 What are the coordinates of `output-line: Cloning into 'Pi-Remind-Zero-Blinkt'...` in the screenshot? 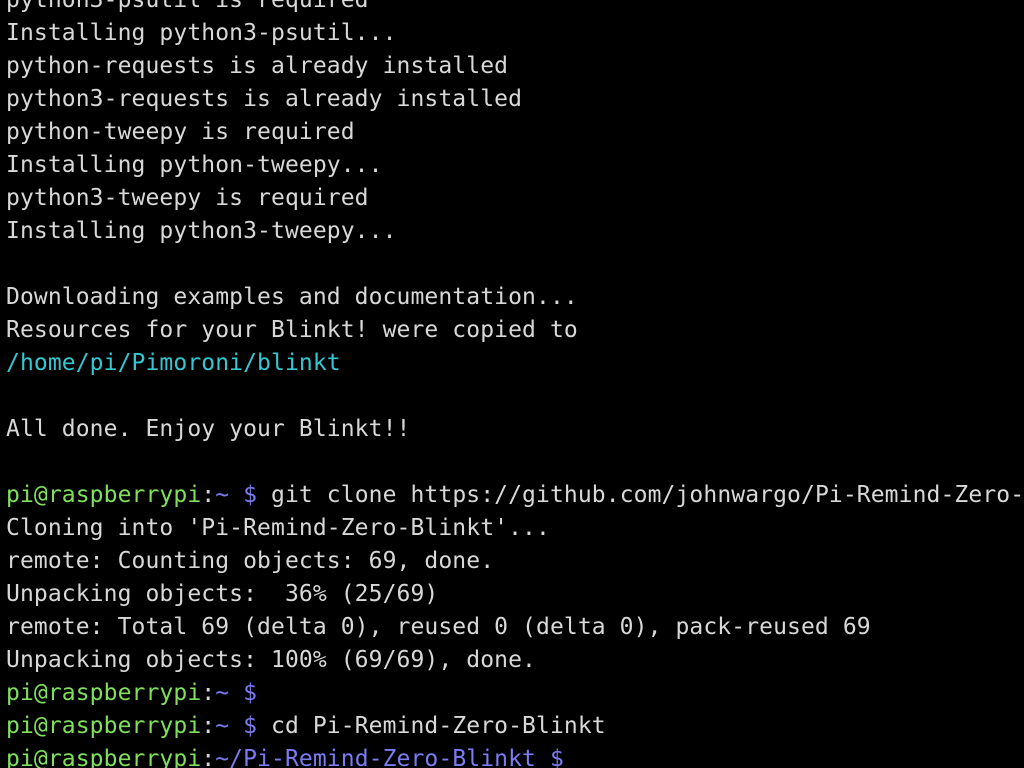 It's located at (278, 528).